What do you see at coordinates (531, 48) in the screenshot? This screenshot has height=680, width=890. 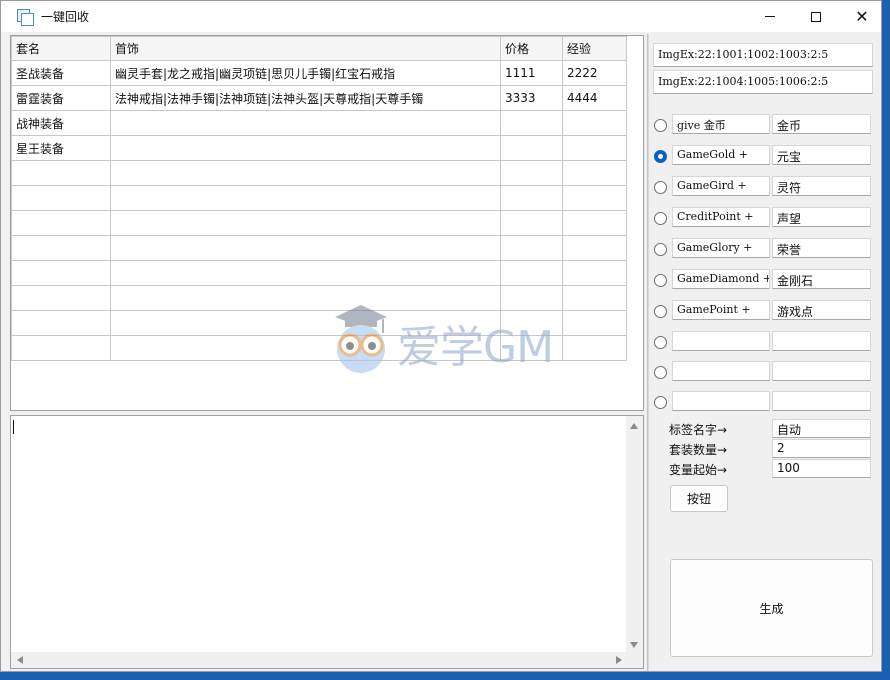 I see `grid-column-header: 价格` at bounding box center [531, 48].